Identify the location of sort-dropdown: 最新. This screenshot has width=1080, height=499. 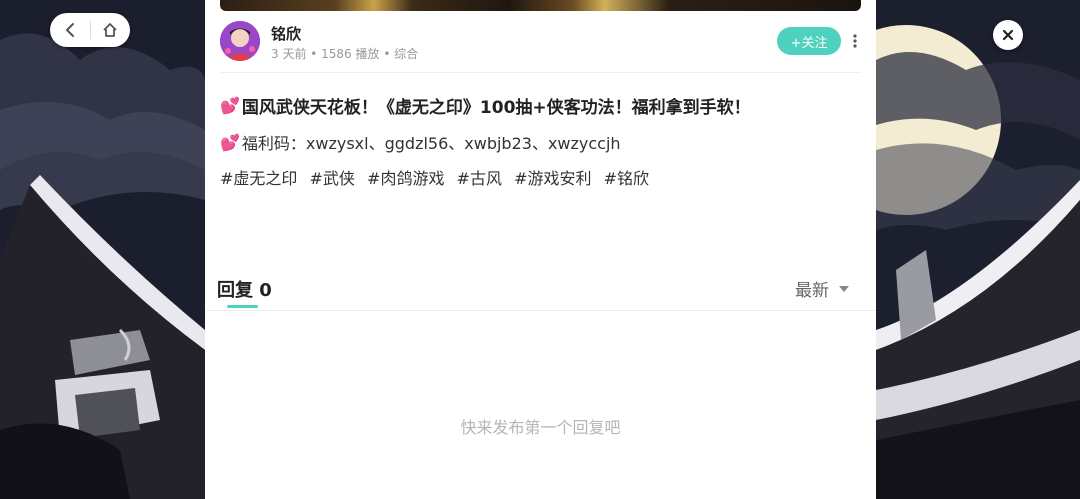
(822, 288).